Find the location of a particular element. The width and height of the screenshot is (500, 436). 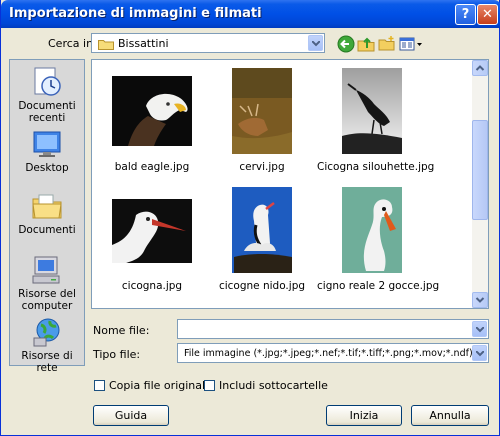

look-in-combo: Bissattini is located at coordinates (208, 43).